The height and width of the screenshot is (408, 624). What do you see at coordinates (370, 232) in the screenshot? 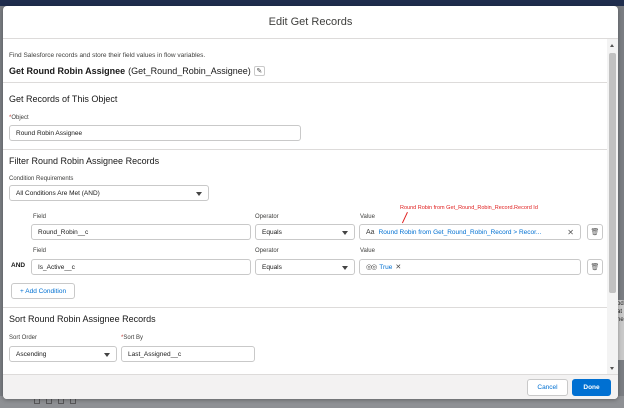
I see `text-type-icon: Aa` at bounding box center [370, 232].